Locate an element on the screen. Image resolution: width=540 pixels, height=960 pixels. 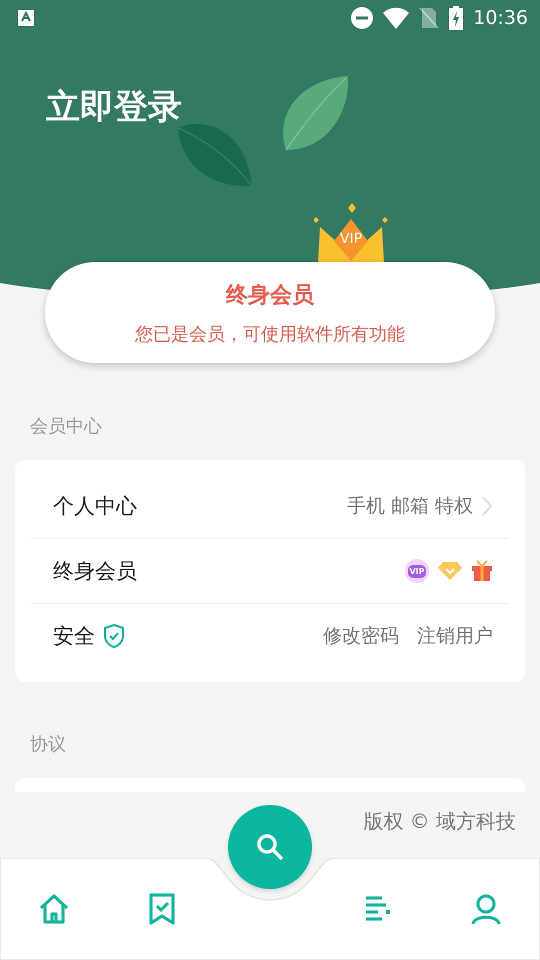
chevron-icon is located at coordinates (487, 506).